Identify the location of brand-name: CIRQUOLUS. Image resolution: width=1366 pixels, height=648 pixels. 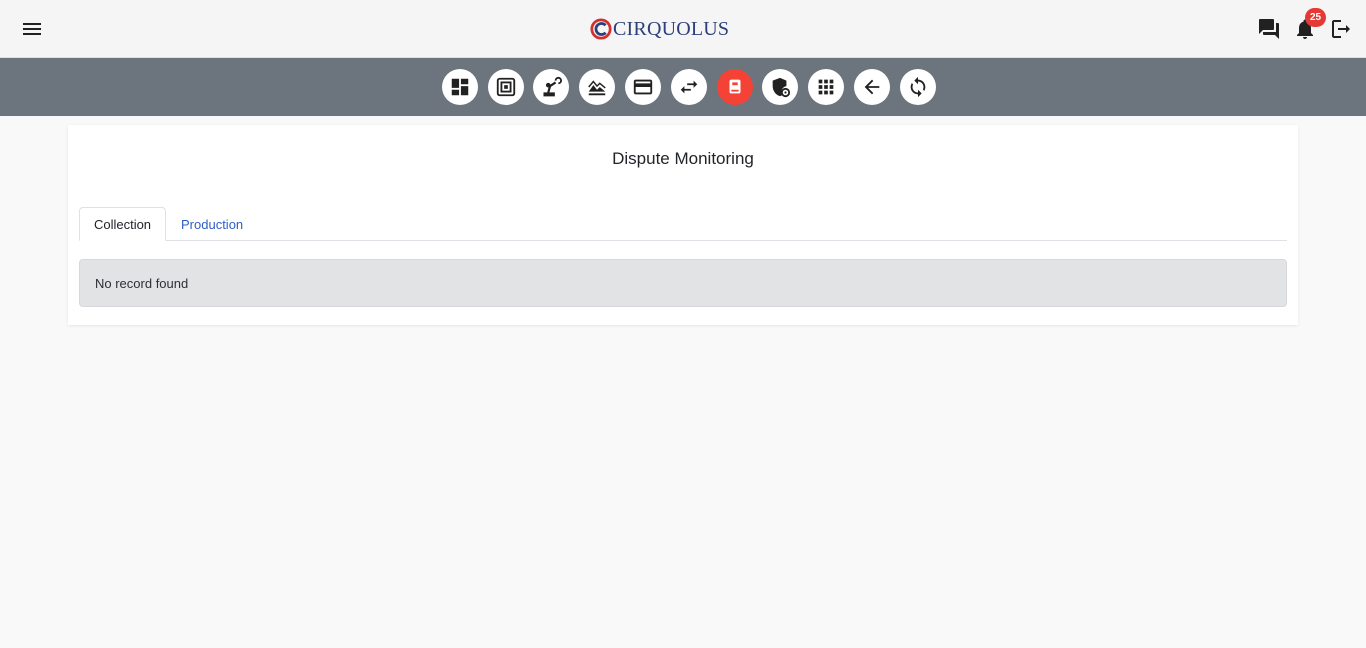
(671, 28).